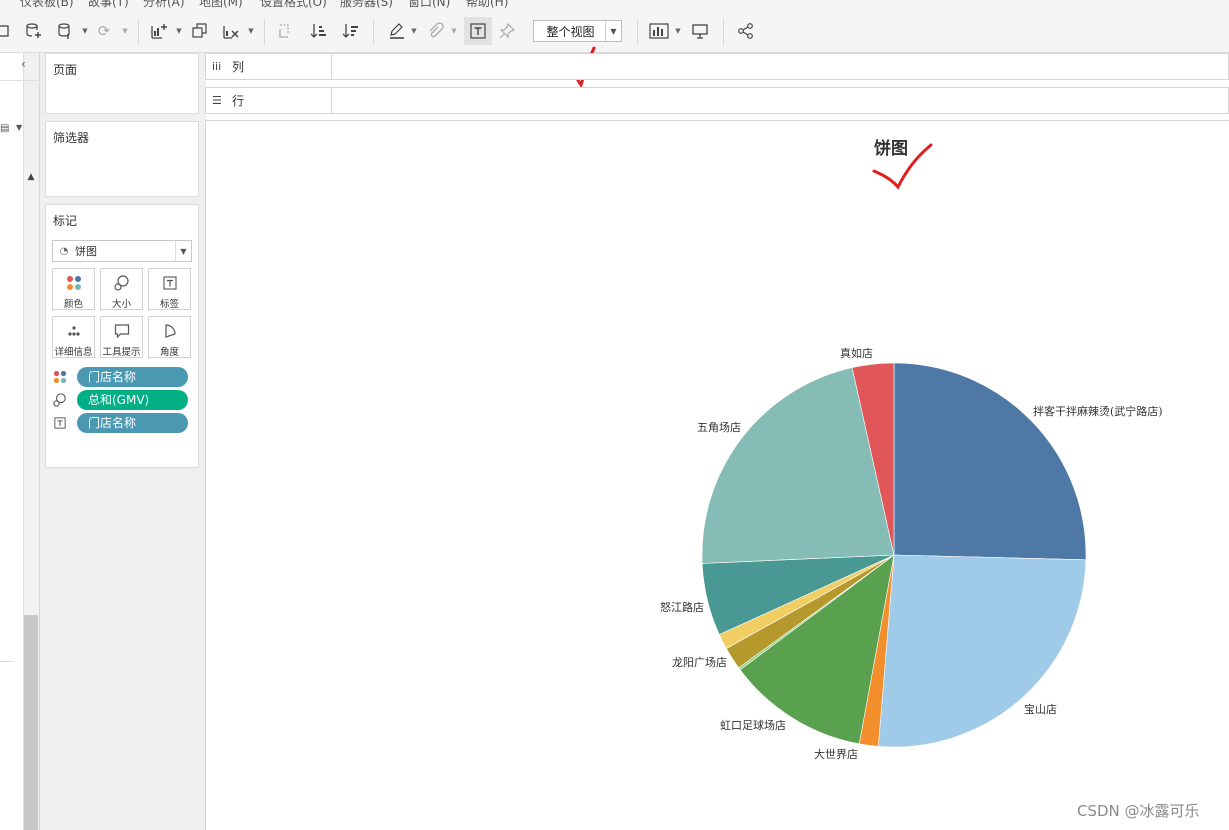 The image size is (1229, 830). I want to click on annotation-checkmark, so click(902, 166).